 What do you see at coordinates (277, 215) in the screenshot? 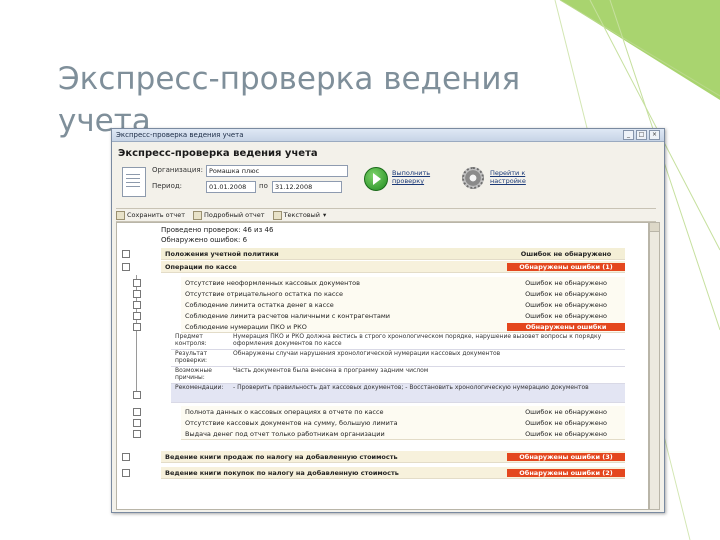
I see `text-icon` at bounding box center [277, 215].